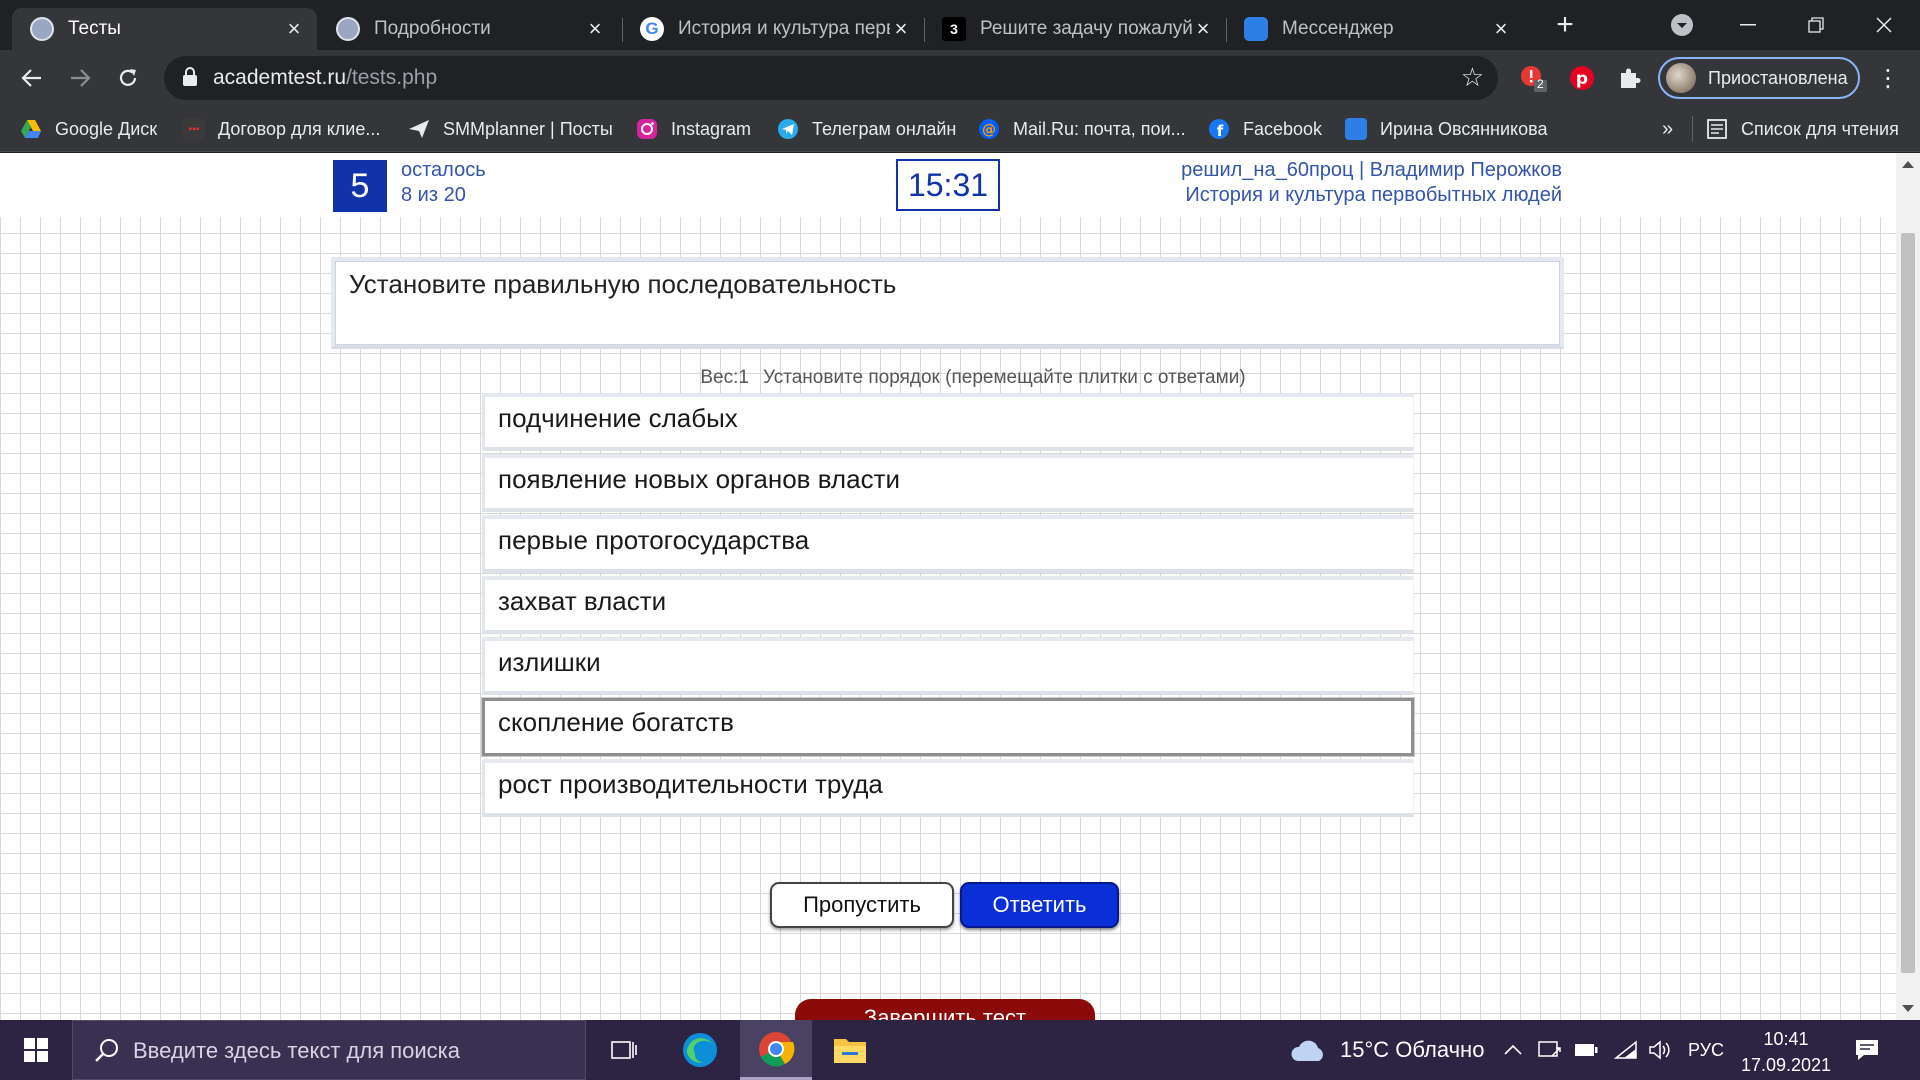  What do you see at coordinates (1748, 25) in the screenshot?
I see `minimize-icon` at bounding box center [1748, 25].